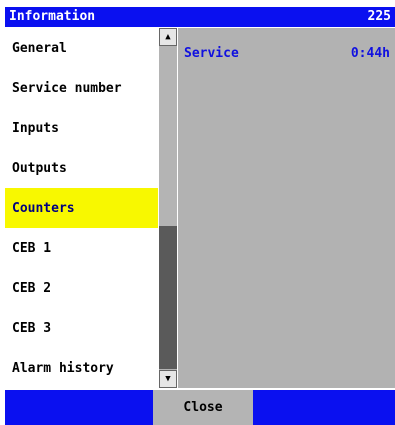 Image resolution: width=395 pixels, height=425 pixels. I want to click on arrow-up-icon: ▲, so click(168, 37).